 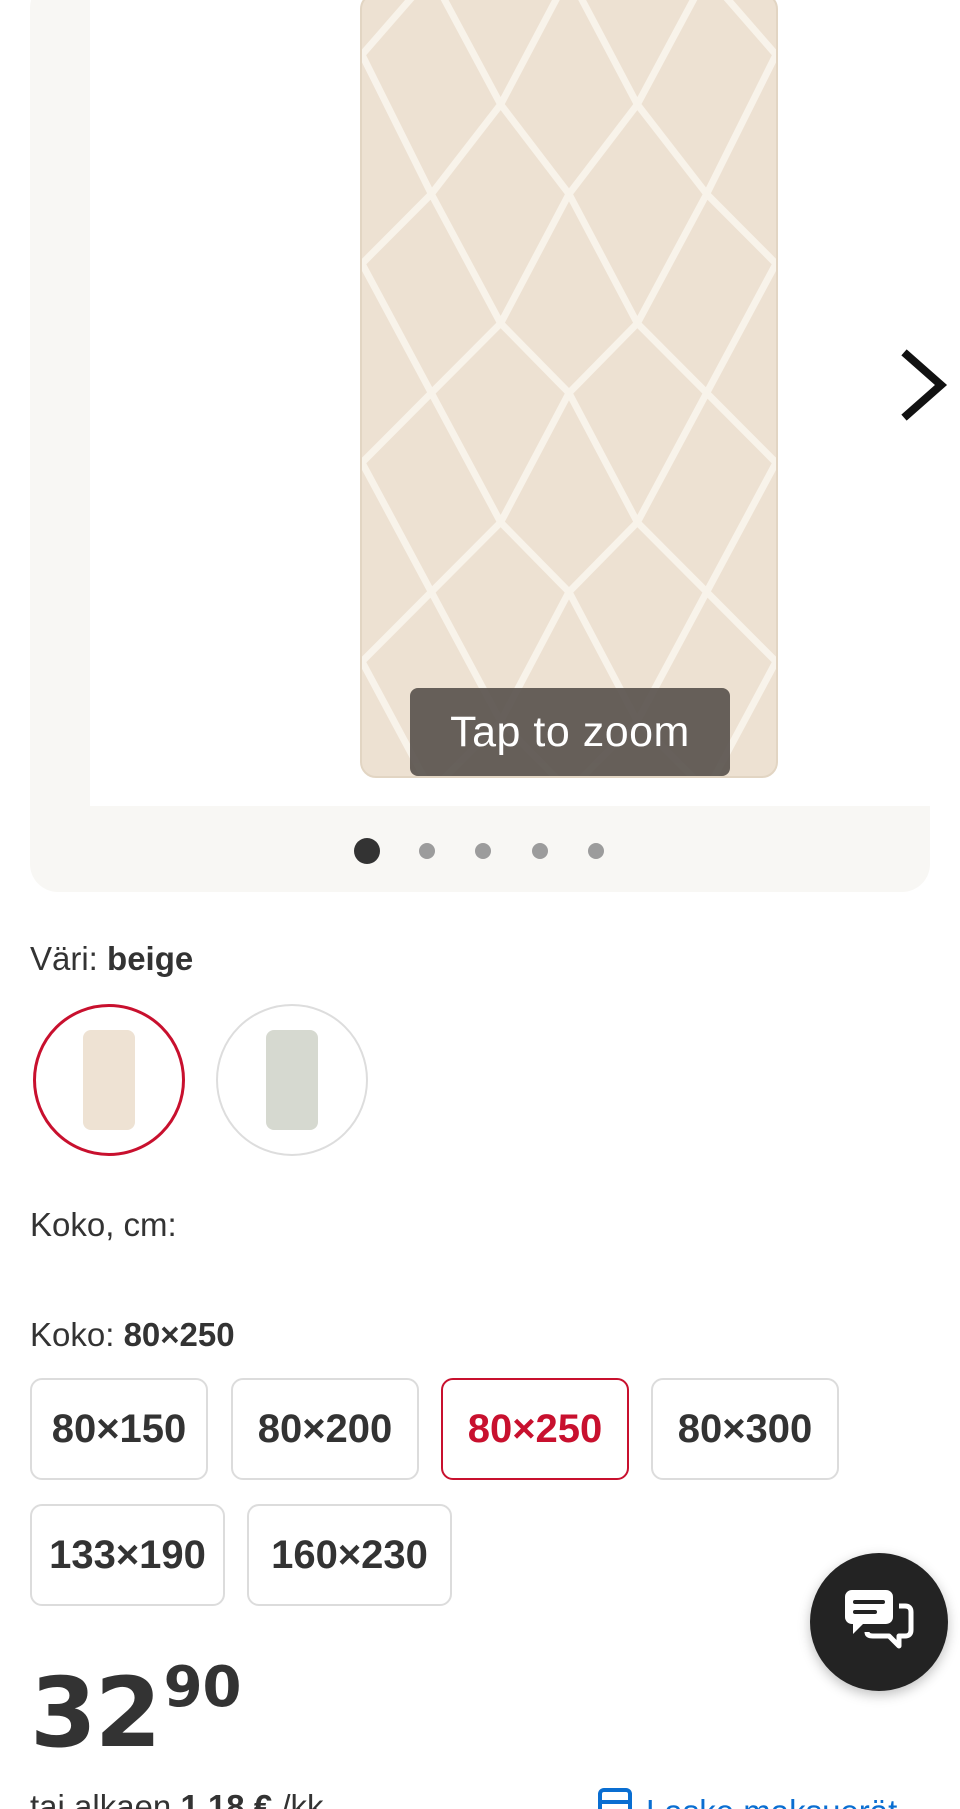 I want to click on size-option-80x150: 80×150, so click(x=119, y=1429).